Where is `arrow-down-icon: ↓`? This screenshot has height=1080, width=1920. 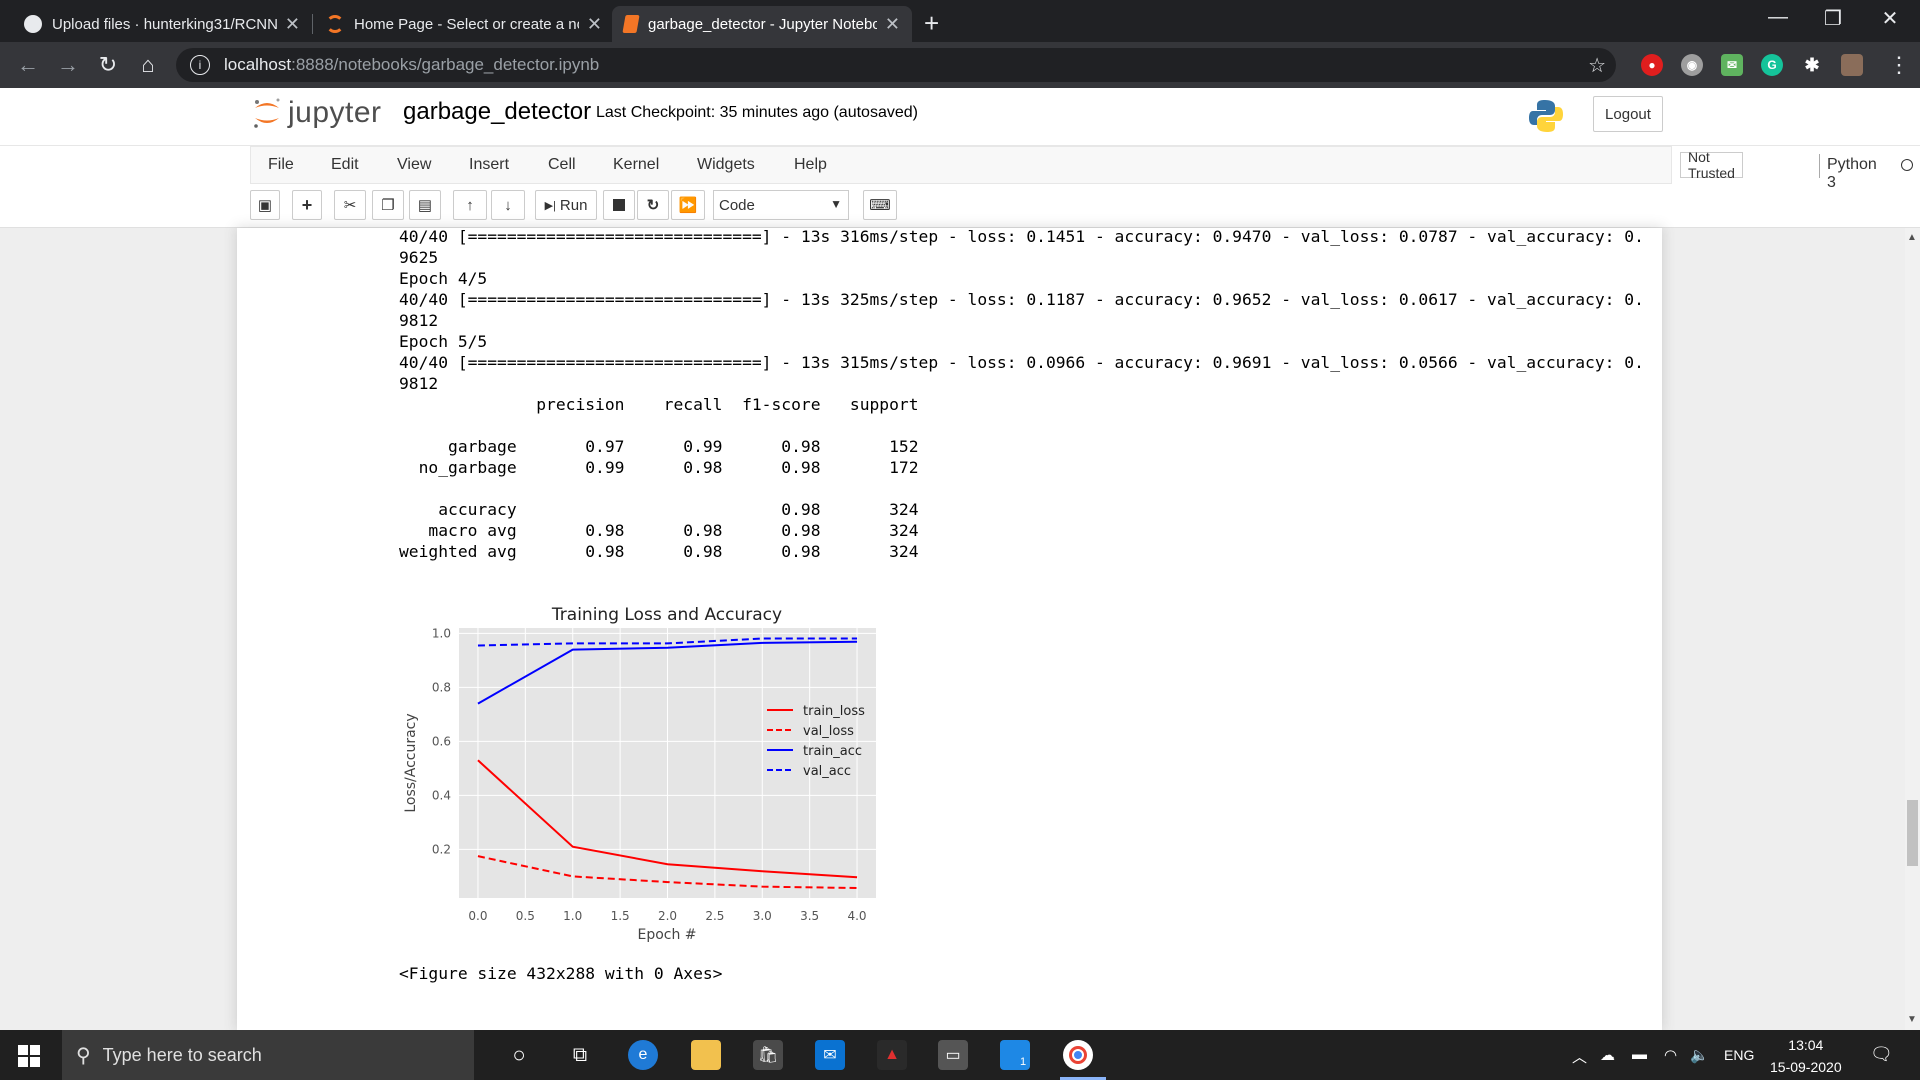
arrow-down-icon: ↓ is located at coordinates (508, 205).